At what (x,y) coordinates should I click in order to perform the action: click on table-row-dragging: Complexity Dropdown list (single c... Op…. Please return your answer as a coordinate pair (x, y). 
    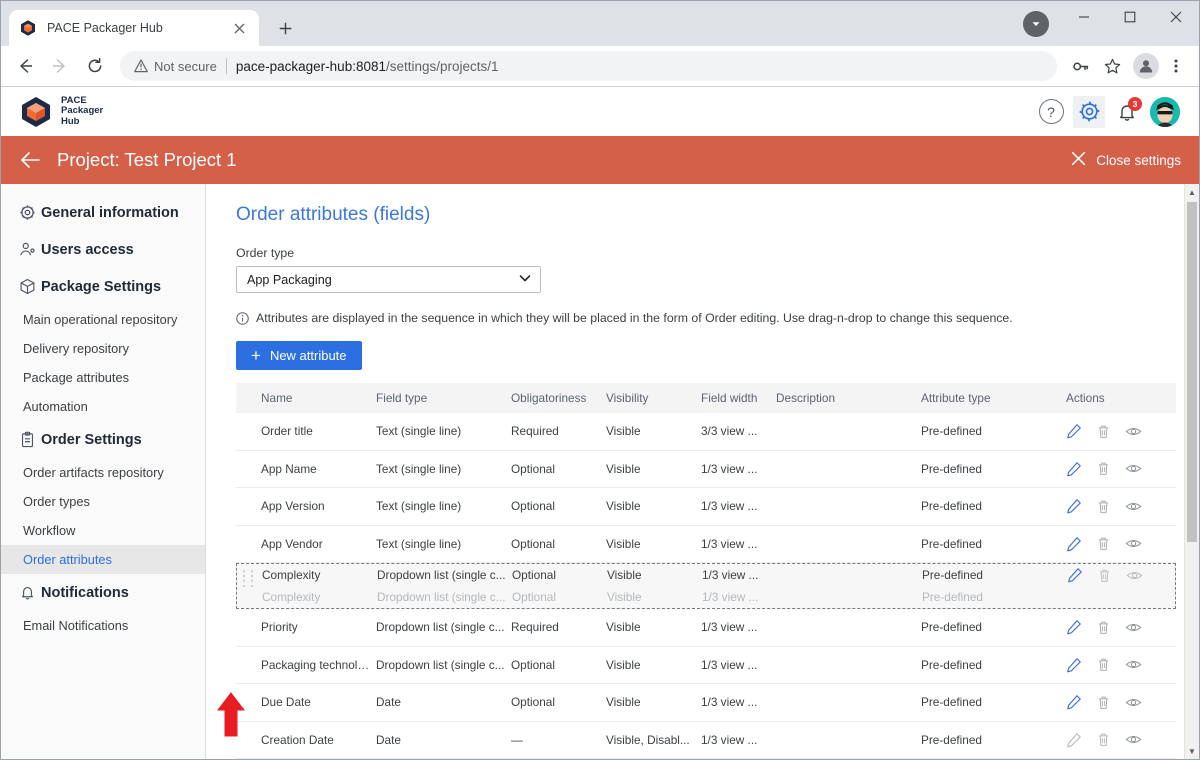
    Looking at the image, I should click on (706, 586).